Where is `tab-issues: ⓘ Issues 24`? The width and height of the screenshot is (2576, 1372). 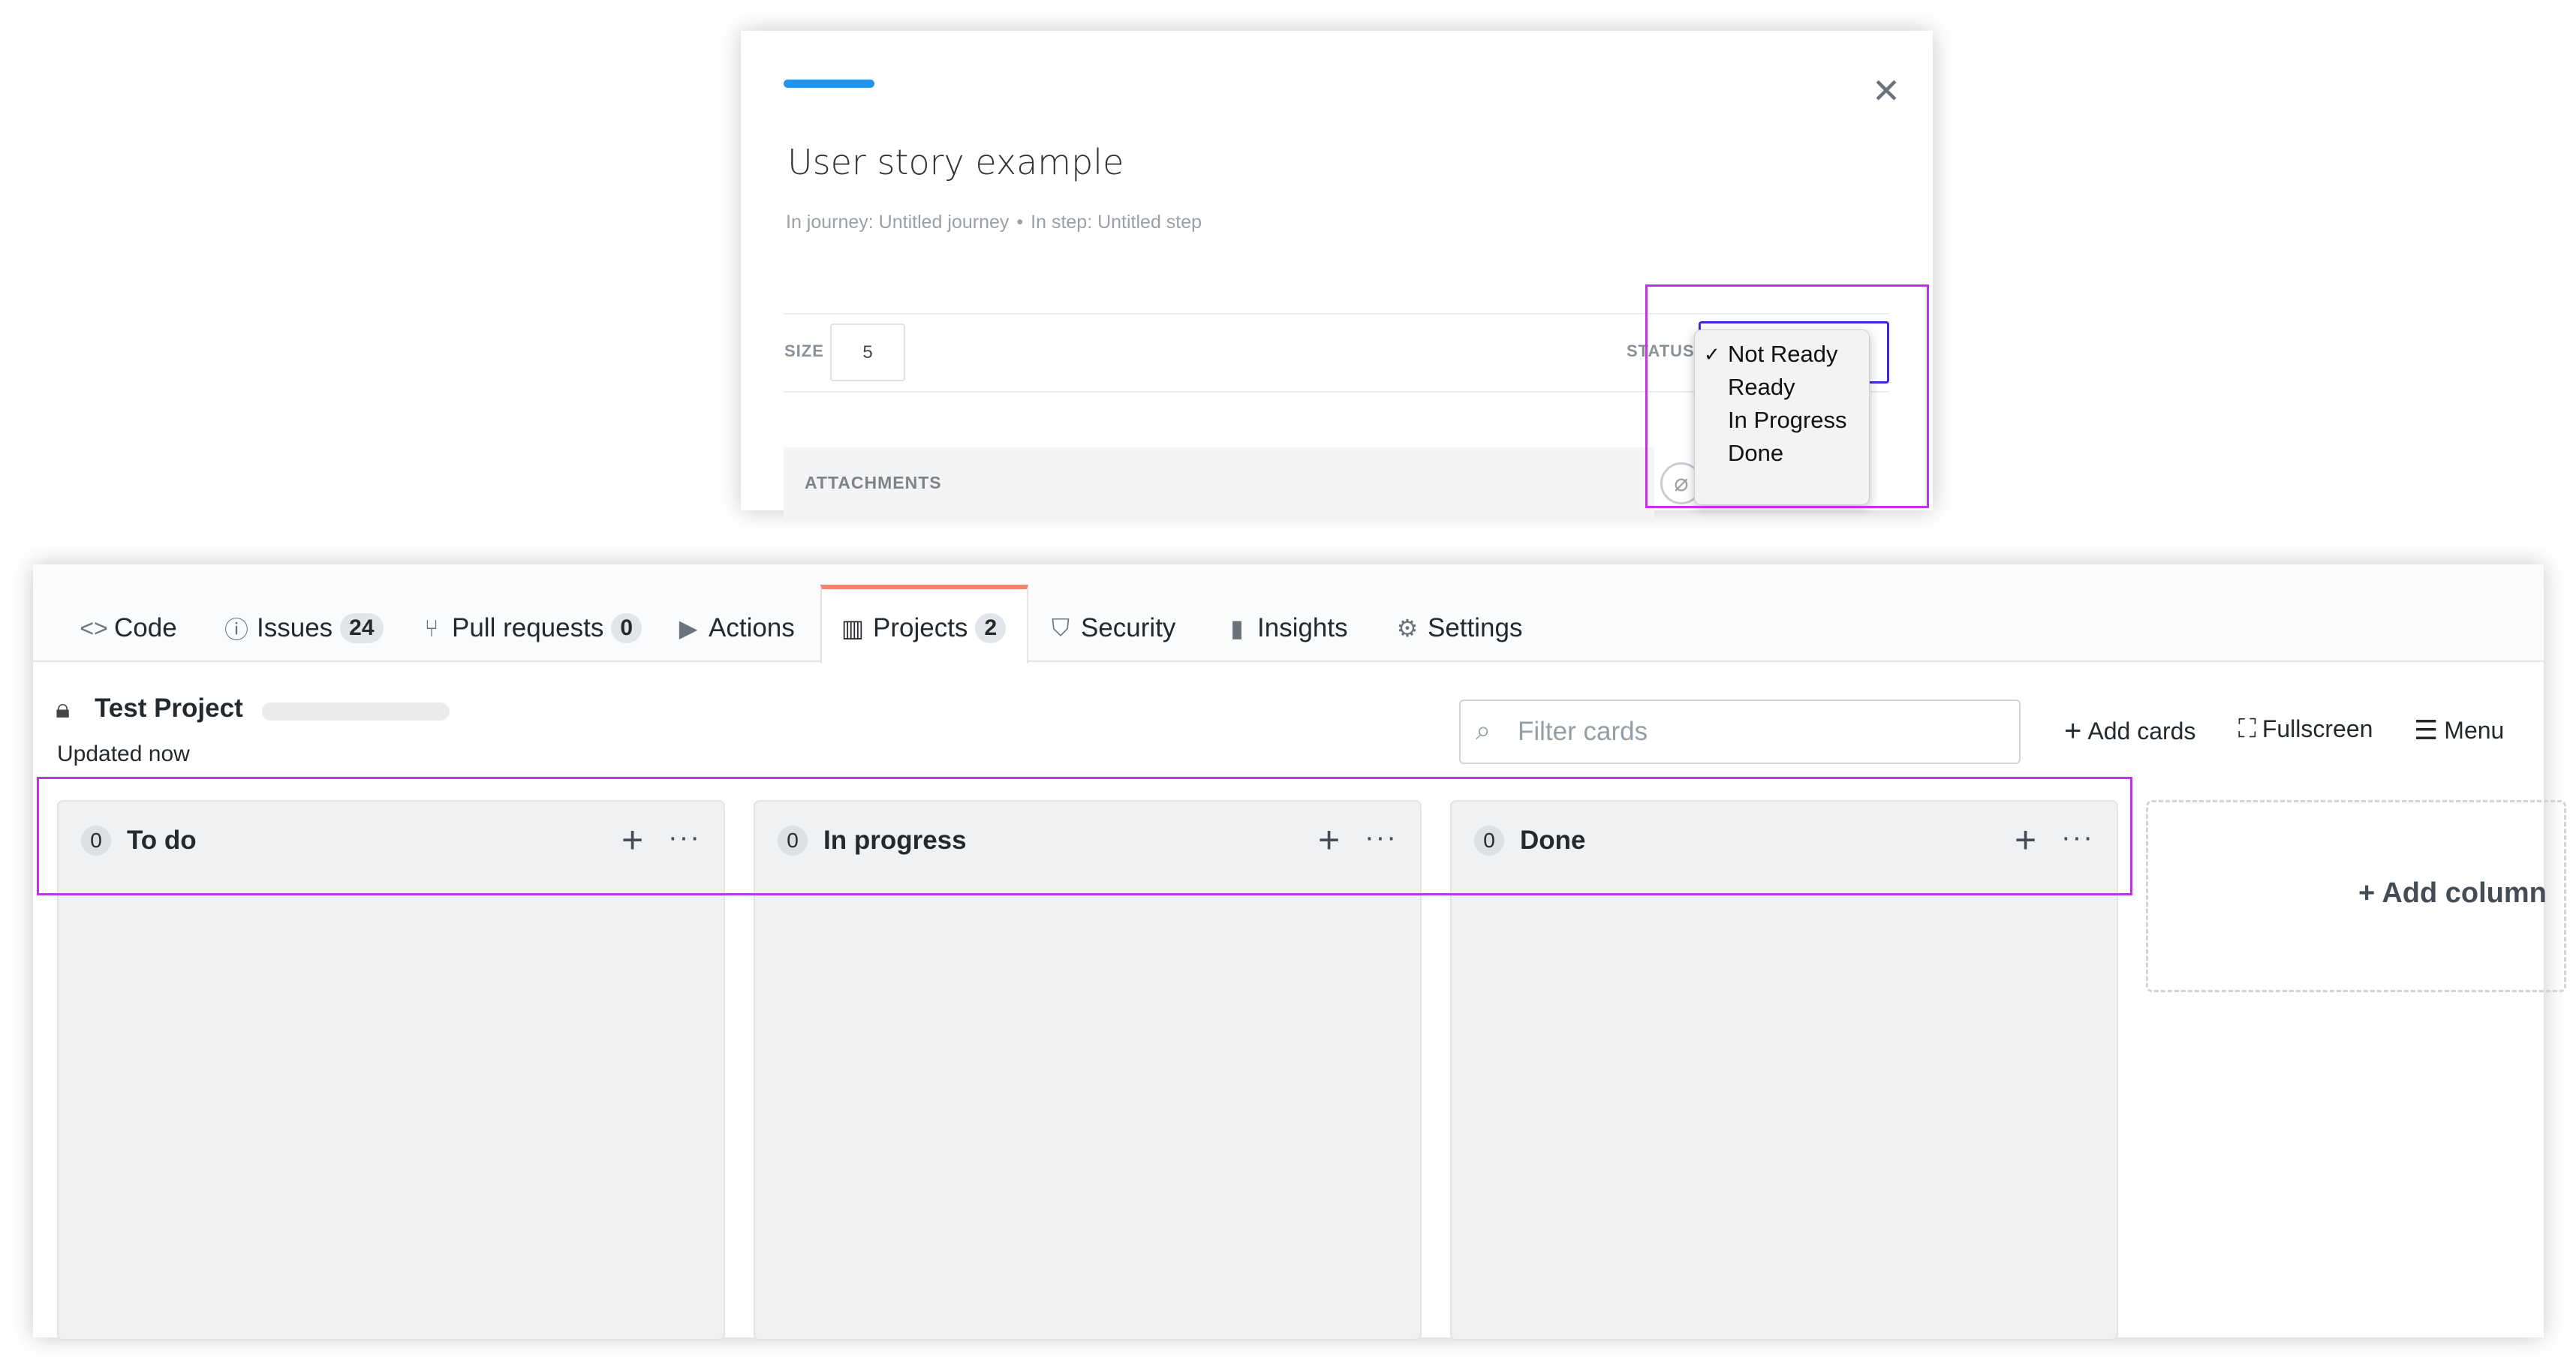 tab-issues: ⓘ Issues 24 is located at coordinates (303, 628).